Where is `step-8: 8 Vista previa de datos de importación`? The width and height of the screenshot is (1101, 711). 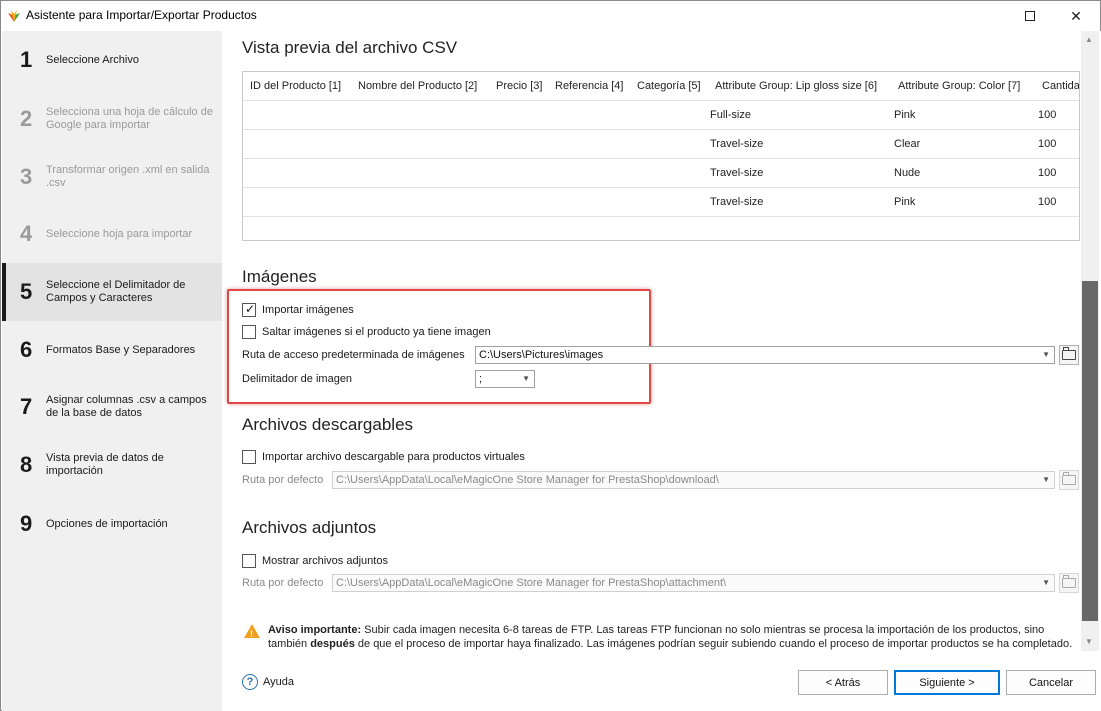 step-8: 8 Vista previa de datos de importación is located at coordinates (112, 465).